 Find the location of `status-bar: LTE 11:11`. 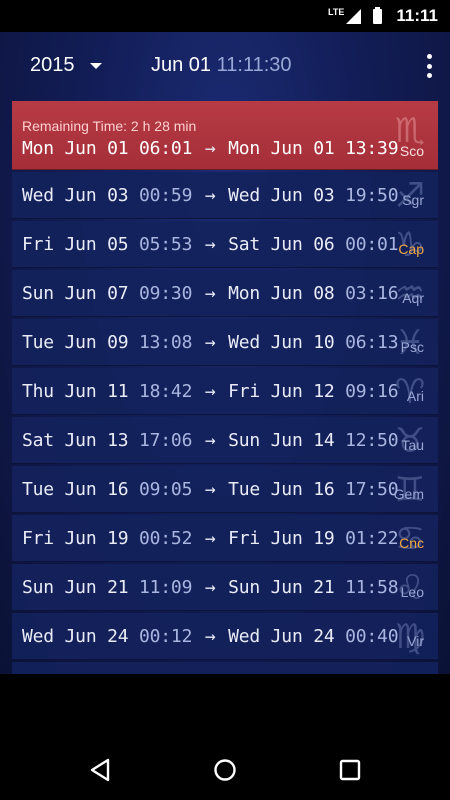

status-bar: LTE 11:11 is located at coordinates (225, 16).